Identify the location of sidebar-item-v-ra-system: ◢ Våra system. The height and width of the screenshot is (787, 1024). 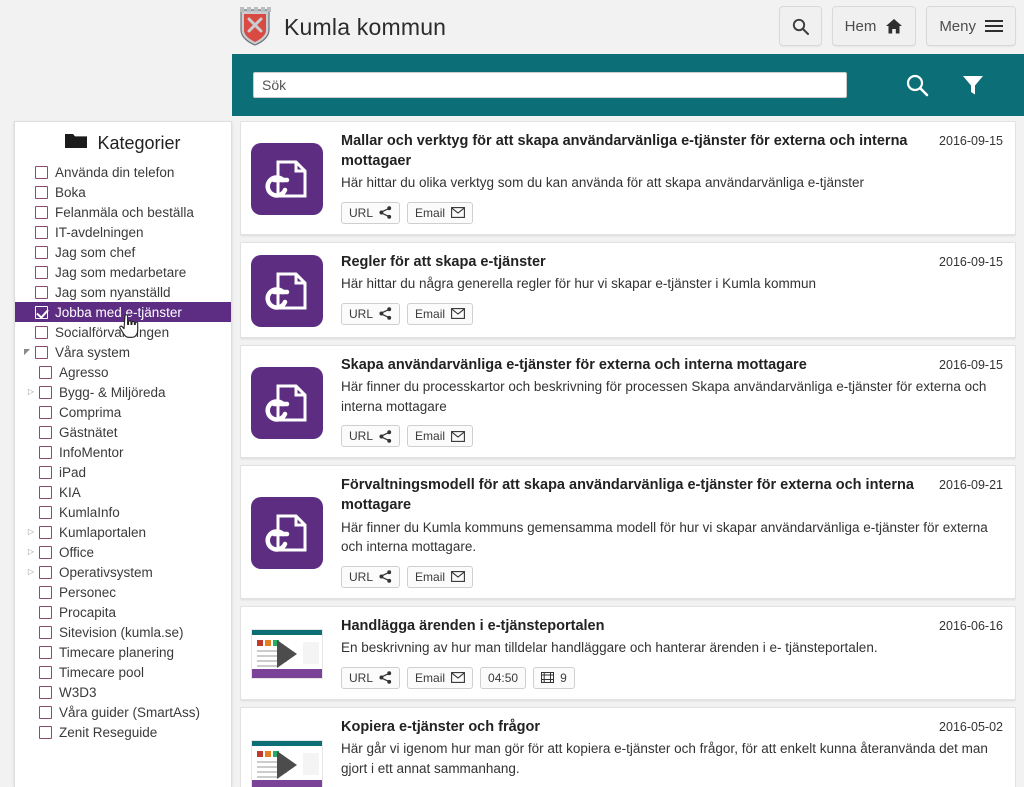
(123, 352).